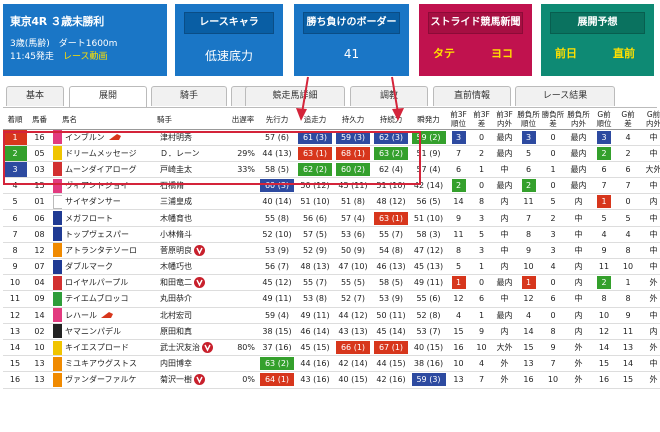  What do you see at coordinates (628, 315) in the screenshot?
I see `goal-gap: 9` at bounding box center [628, 315].